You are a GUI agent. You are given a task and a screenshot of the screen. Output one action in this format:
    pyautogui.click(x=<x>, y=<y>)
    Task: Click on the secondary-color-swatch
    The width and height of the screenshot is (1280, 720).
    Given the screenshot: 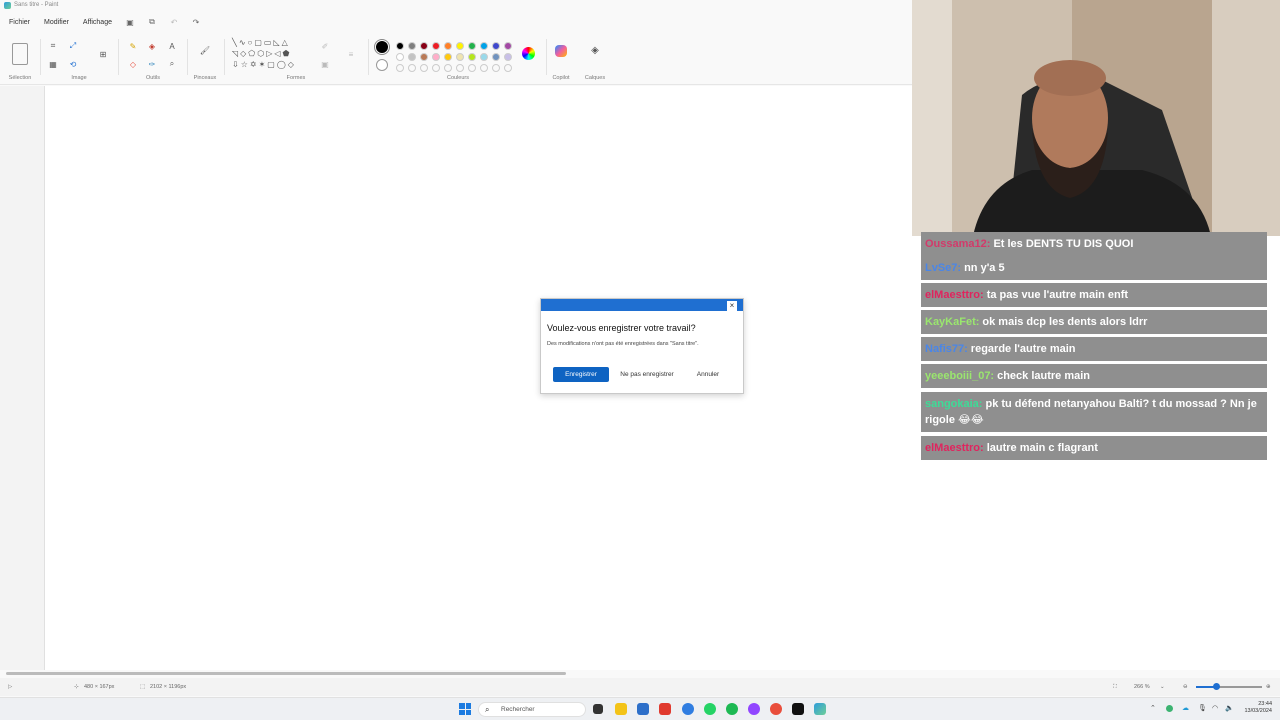 What is the action you would take?
    pyautogui.click(x=382, y=65)
    